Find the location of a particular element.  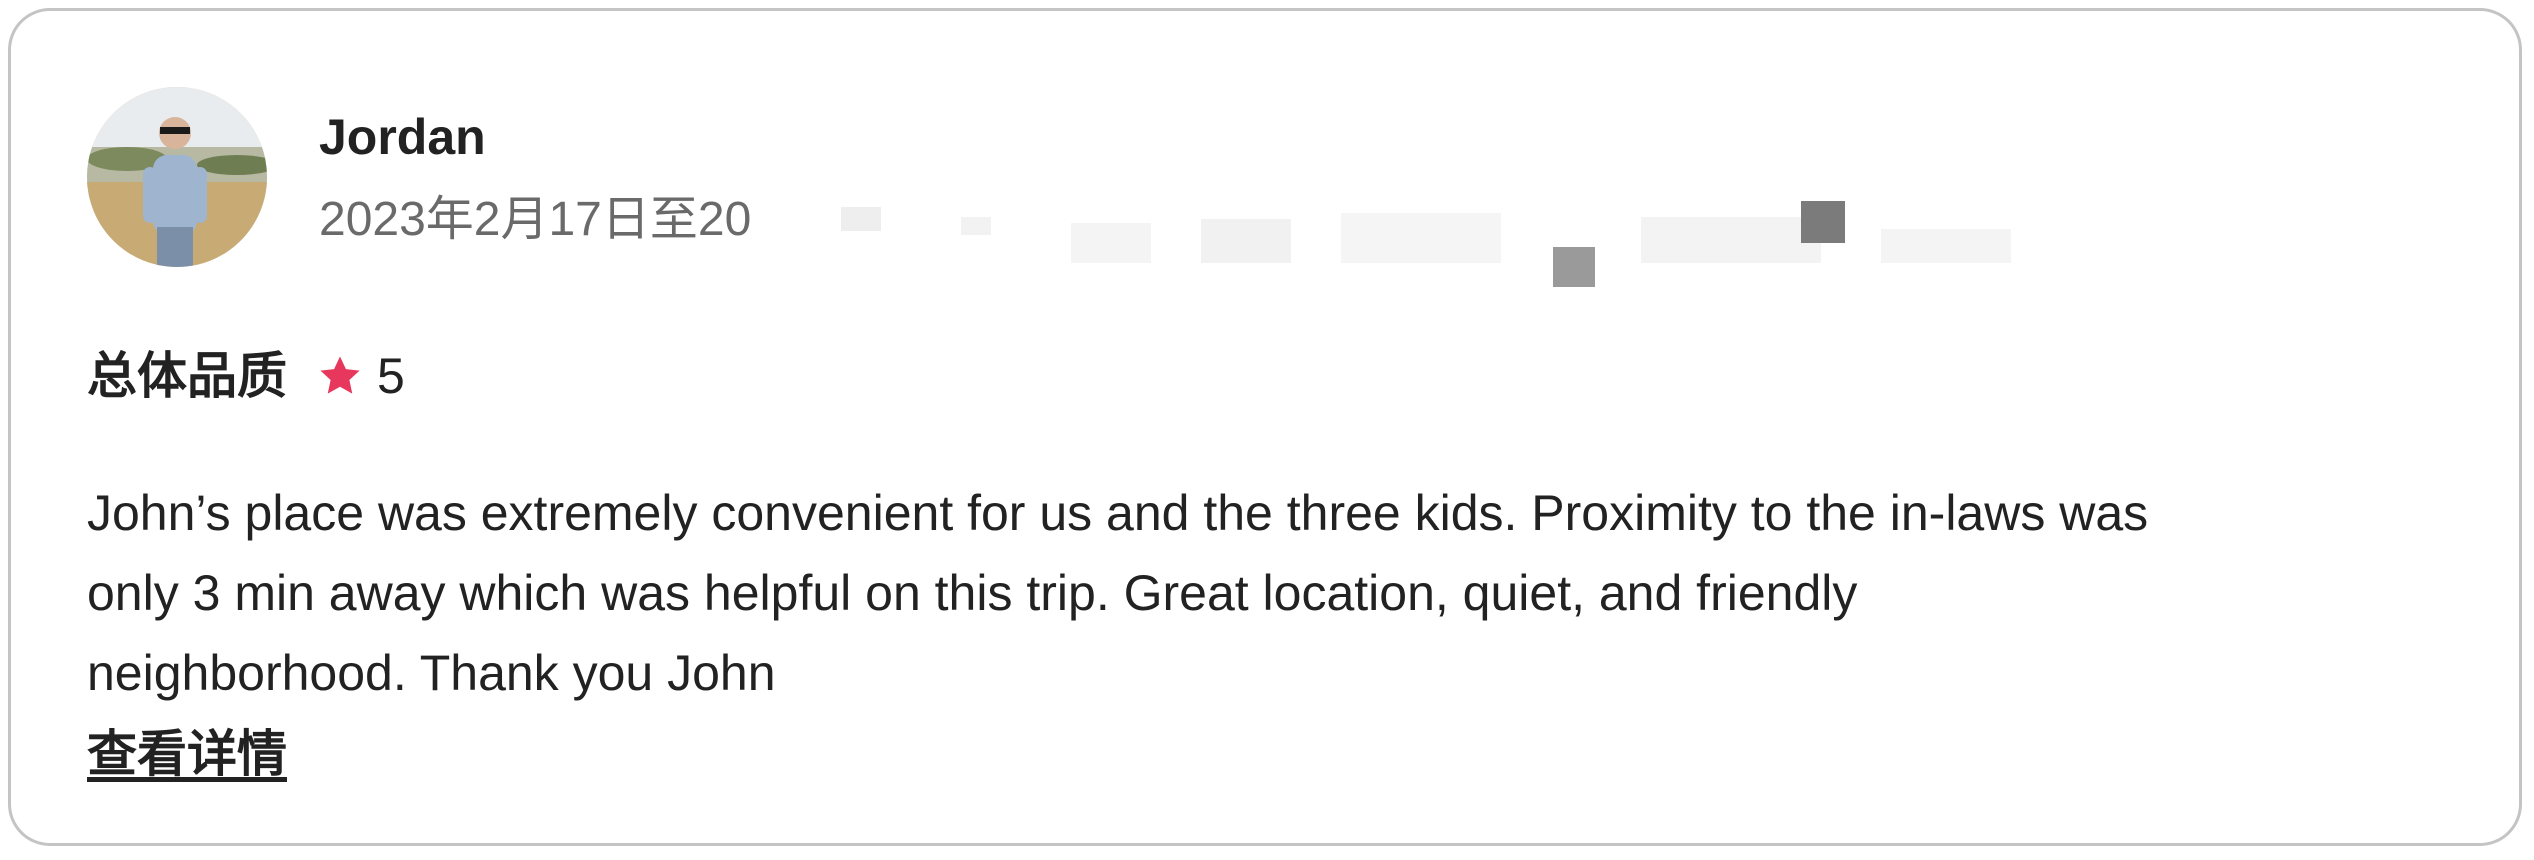

overall-rating: 总体品质 5 is located at coordinates (246, 376).